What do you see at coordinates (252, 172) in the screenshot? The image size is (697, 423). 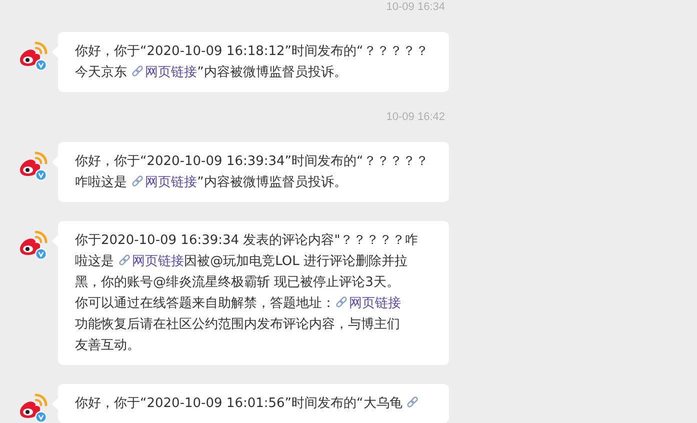 I see `message-text: 你好，你于“2020-10-09 16:39:34”时间发布的“？？？？？ 咋啦这是 网页链接”内容被微博监督员投诉。` at bounding box center [252, 172].